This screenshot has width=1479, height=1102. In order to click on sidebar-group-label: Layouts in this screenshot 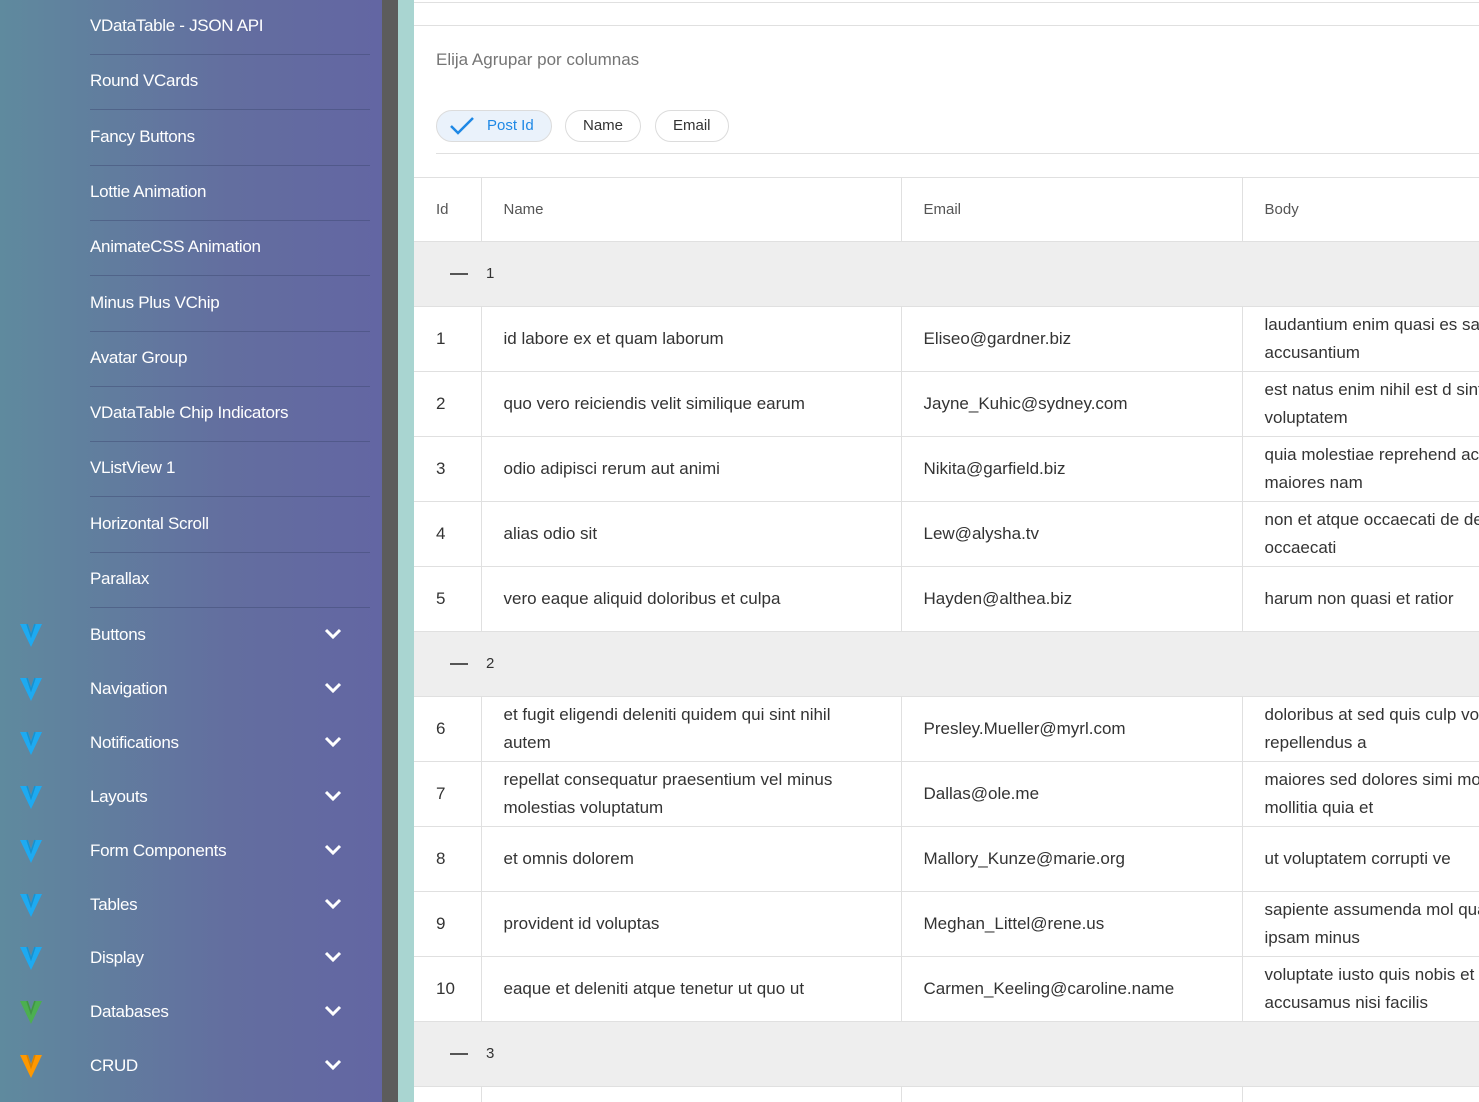, I will do `click(119, 796)`.